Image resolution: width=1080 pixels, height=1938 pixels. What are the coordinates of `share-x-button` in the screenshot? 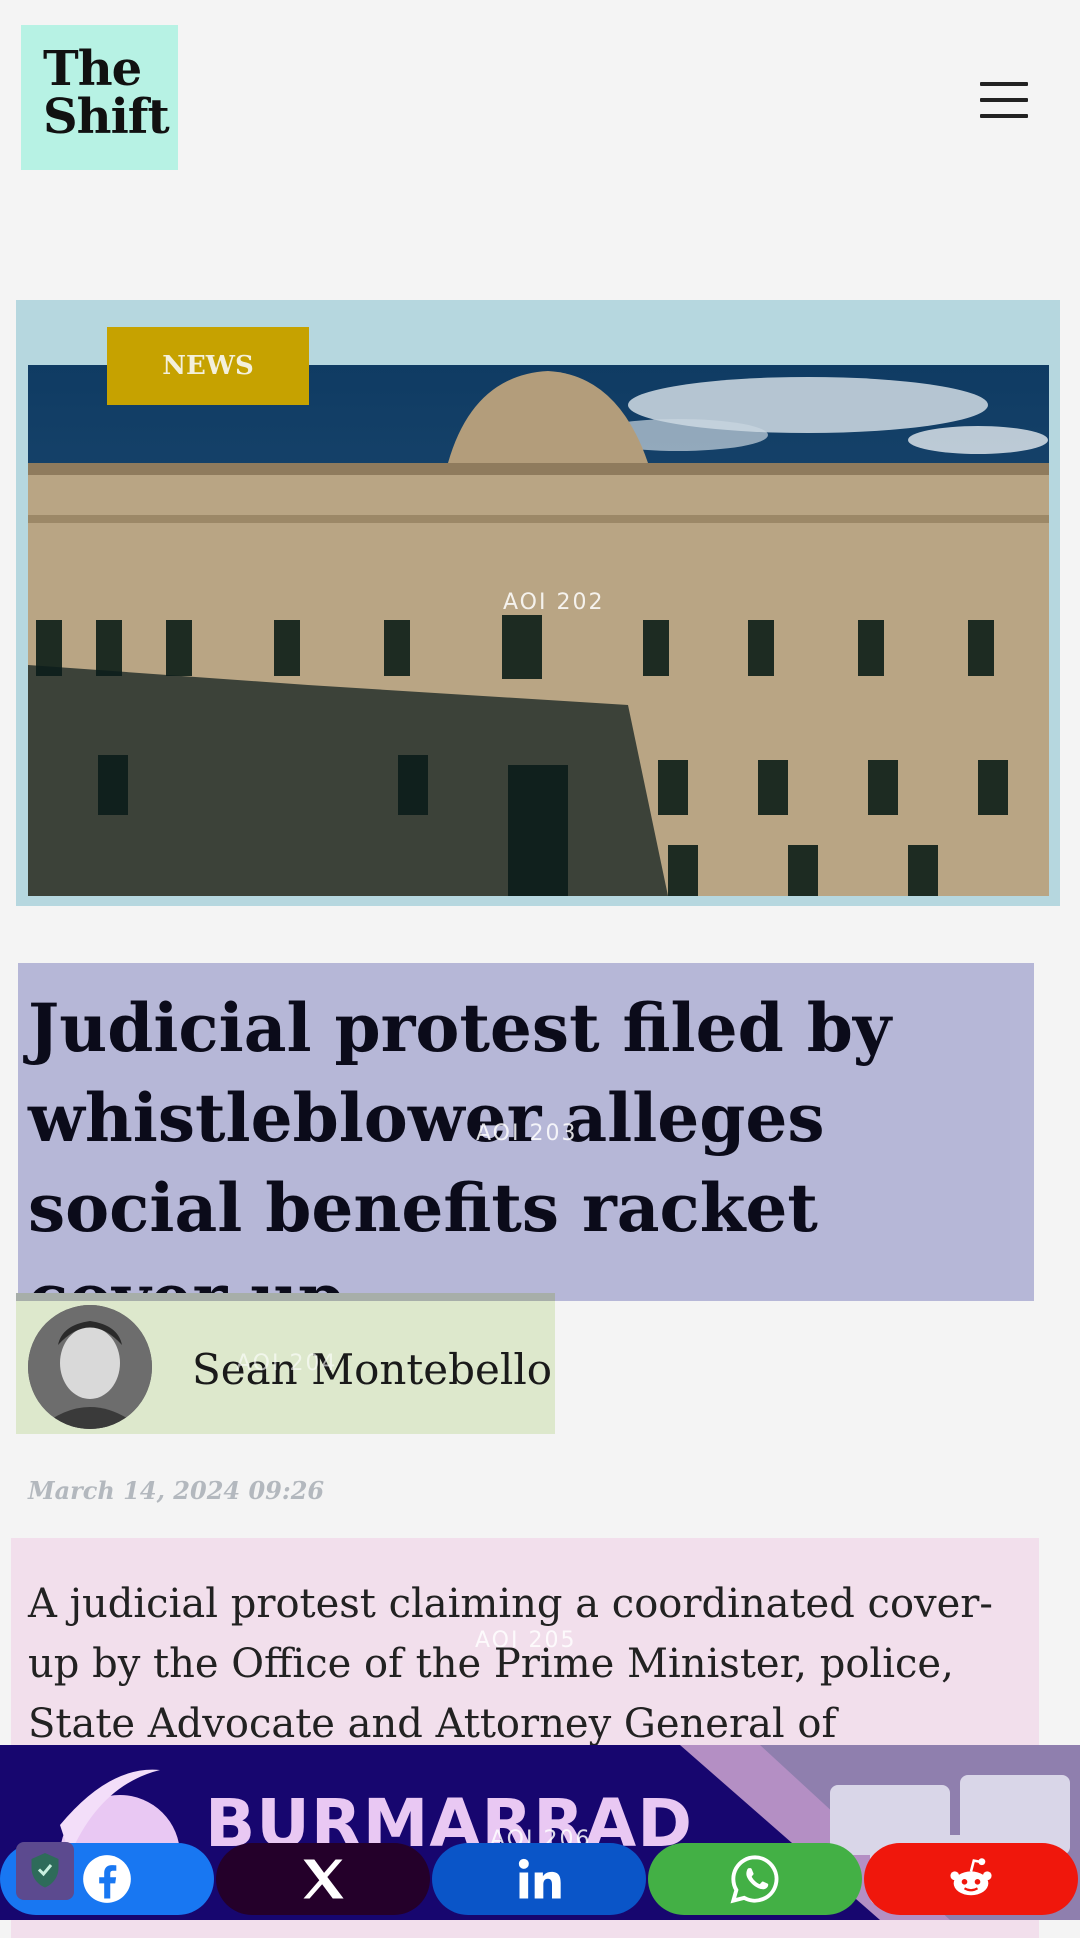 It's located at (323, 1879).